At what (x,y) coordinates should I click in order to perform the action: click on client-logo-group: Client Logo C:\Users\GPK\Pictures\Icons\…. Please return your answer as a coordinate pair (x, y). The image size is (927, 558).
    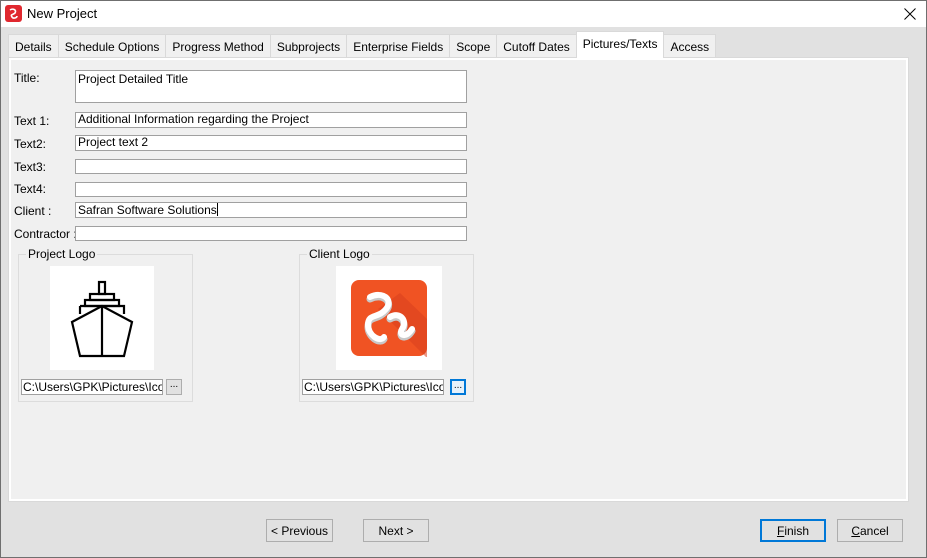
    Looking at the image, I should click on (386, 324).